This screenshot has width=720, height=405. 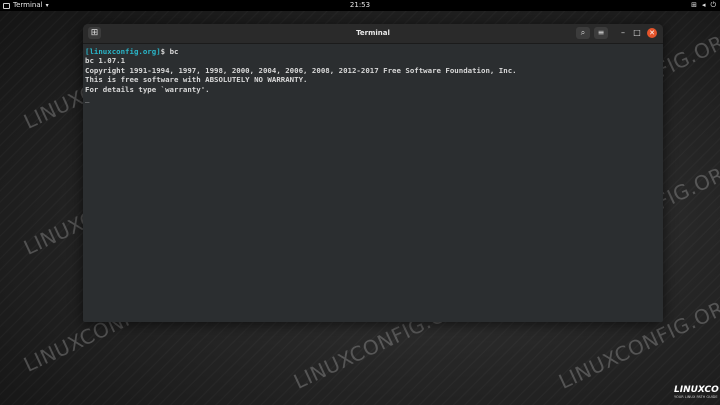 I want to click on system-tray: ⊞ ◂ ⏻, so click(x=703, y=5).